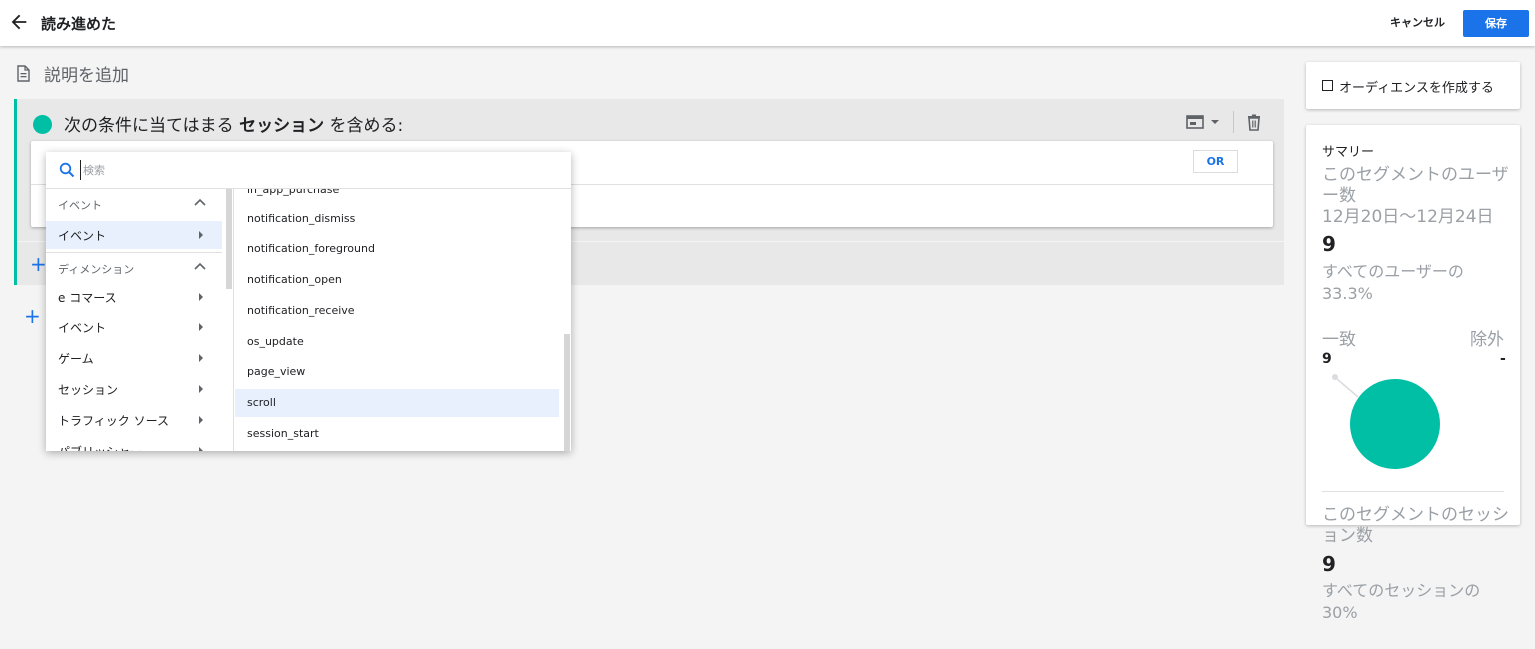  What do you see at coordinates (276, 371) in the screenshot?
I see `event-item-label: page_view` at bounding box center [276, 371].